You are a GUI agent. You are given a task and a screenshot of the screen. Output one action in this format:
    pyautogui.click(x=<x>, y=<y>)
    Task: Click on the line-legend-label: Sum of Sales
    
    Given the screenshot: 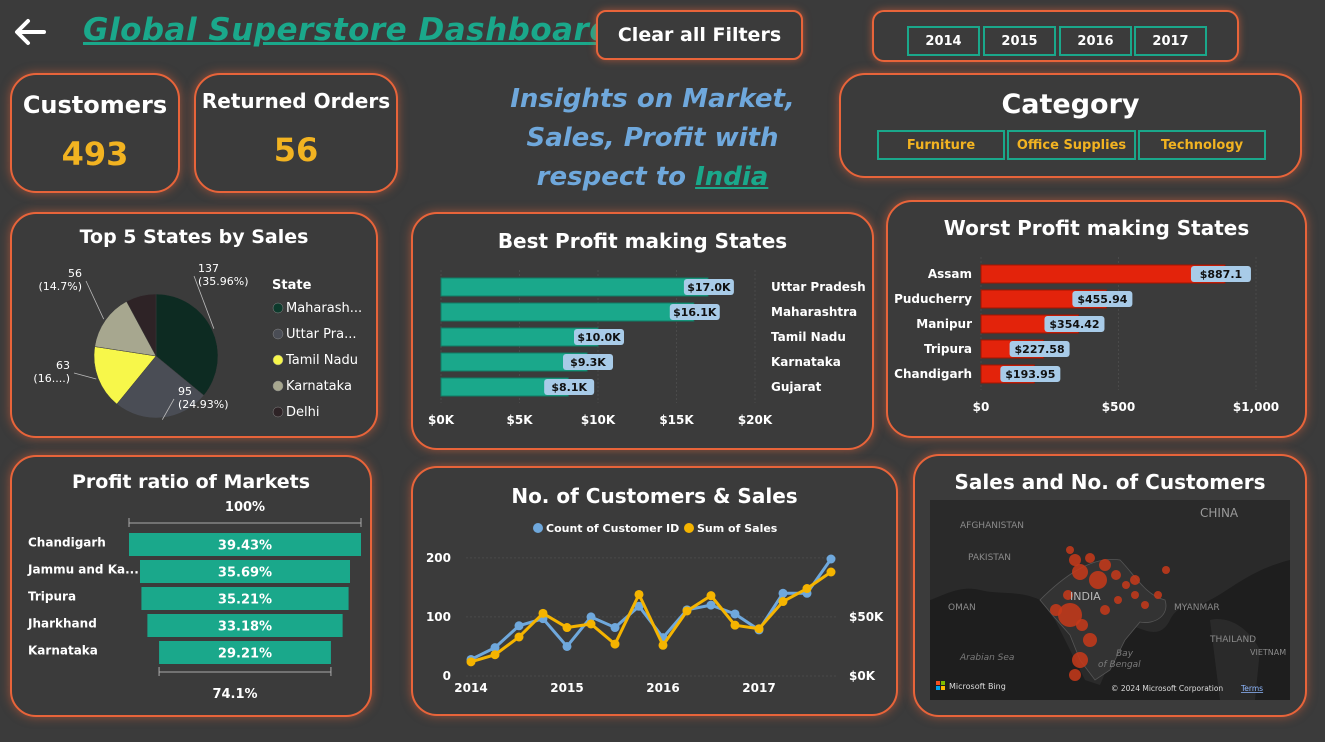 What is the action you would take?
    pyautogui.click(x=737, y=528)
    